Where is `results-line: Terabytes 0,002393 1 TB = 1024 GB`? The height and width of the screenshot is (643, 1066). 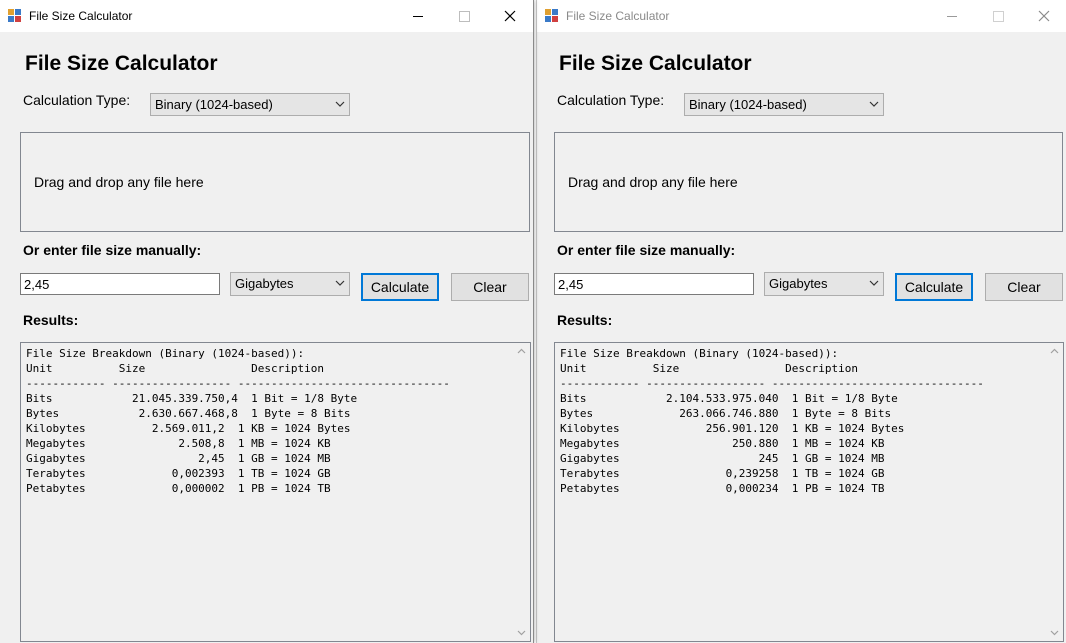
results-line: Terabytes 0,002393 1 TB = 1024 GB is located at coordinates (178, 473).